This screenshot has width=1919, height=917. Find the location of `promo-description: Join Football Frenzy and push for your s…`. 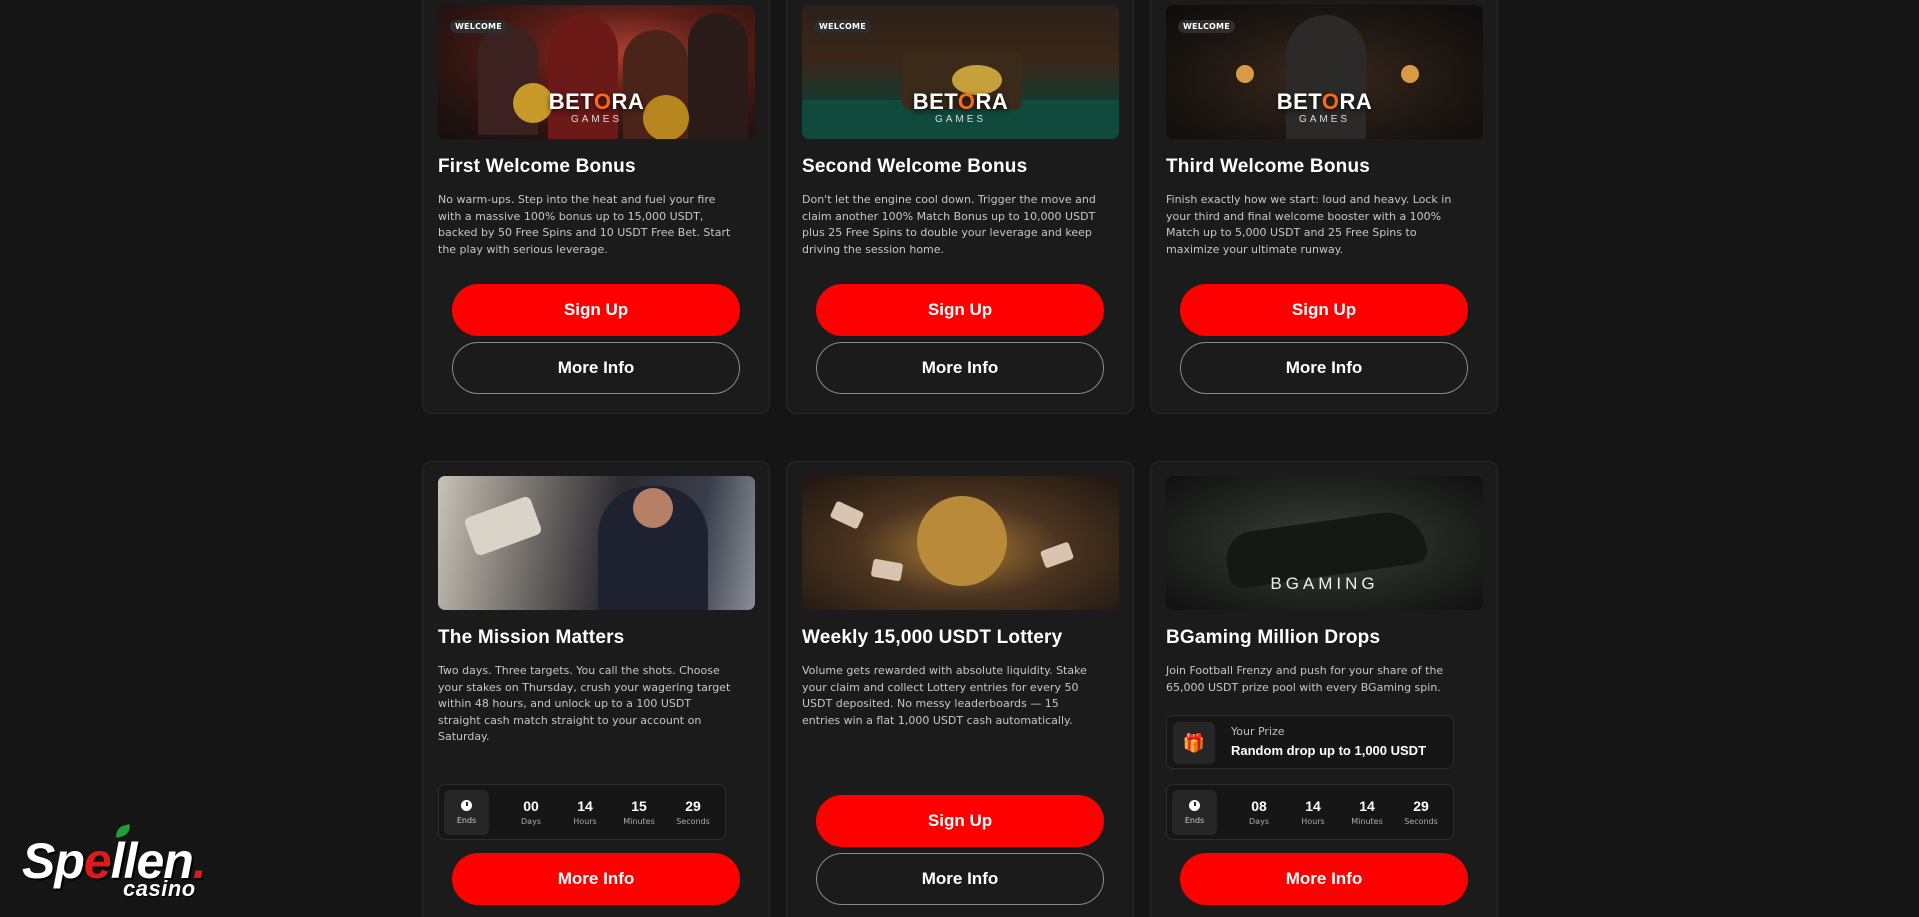

promo-description: Join Football Frenzy and push for your s… is located at coordinates (1305, 679).